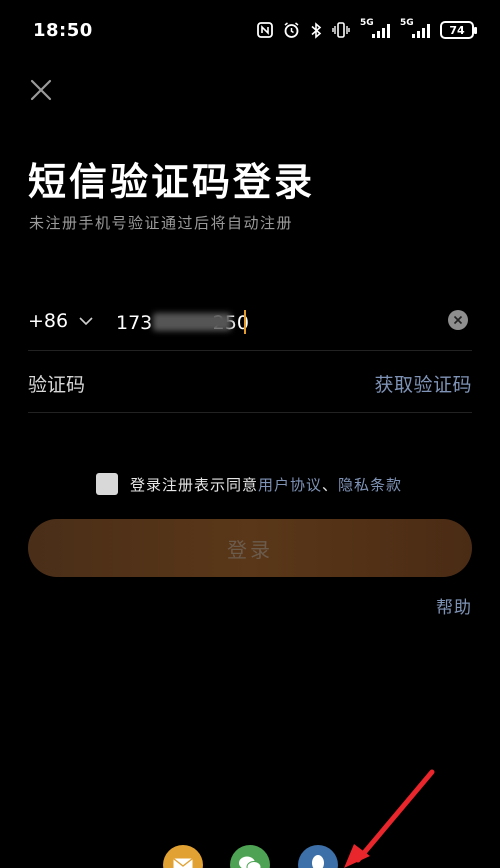 The height and width of the screenshot is (868, 500). Describe the element at coordinates (316, 30) in the screenshot. I see `bluetooth-icon` at that location.